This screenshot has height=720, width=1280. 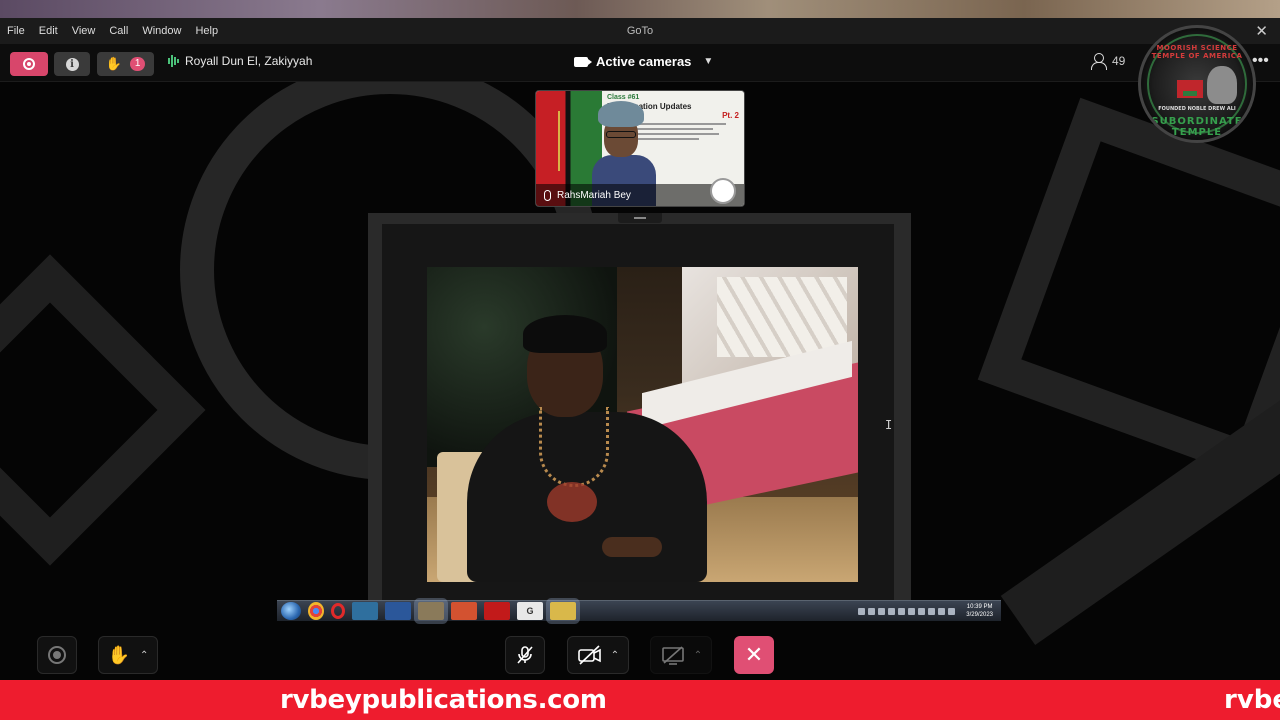 I want to click on active-cameras-dropdown: Active cameras ▼, so click(x=643, y=61).